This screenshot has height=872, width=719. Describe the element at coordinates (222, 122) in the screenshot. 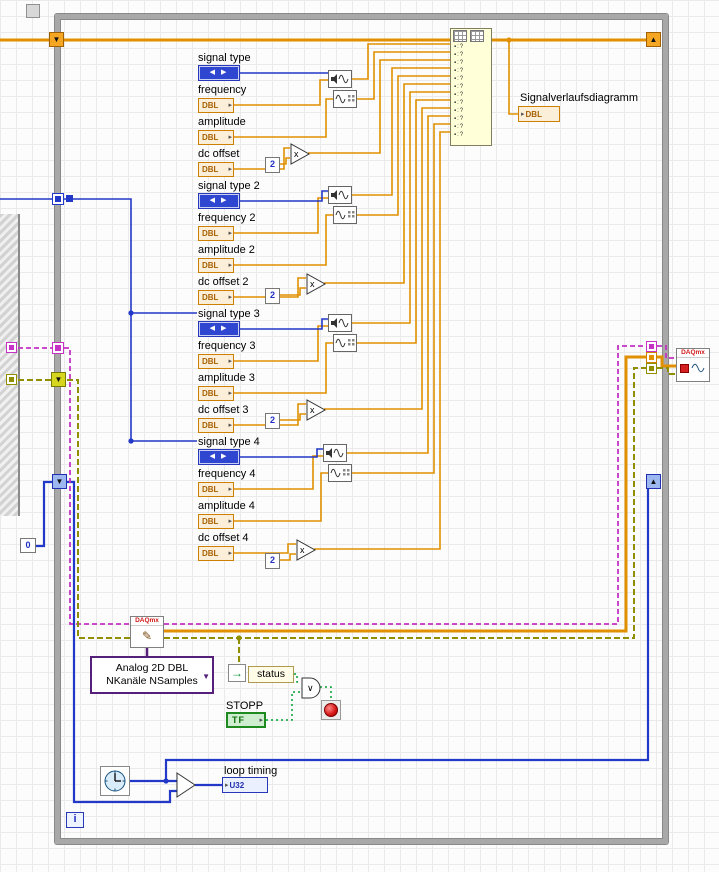

I see `amplitude-label: amplitude` at that location.